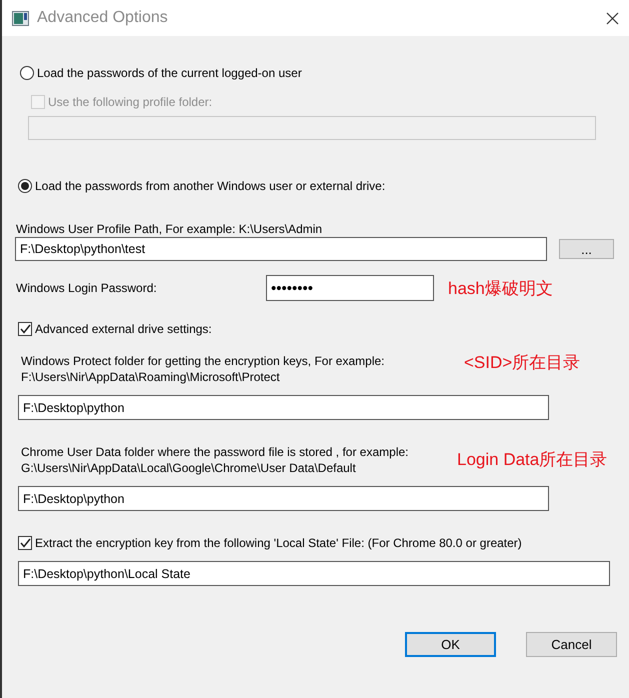 The width and height of the screenshot is (629, 698). I want to click on field-label: Windows Login Password:, so click(87, 288).